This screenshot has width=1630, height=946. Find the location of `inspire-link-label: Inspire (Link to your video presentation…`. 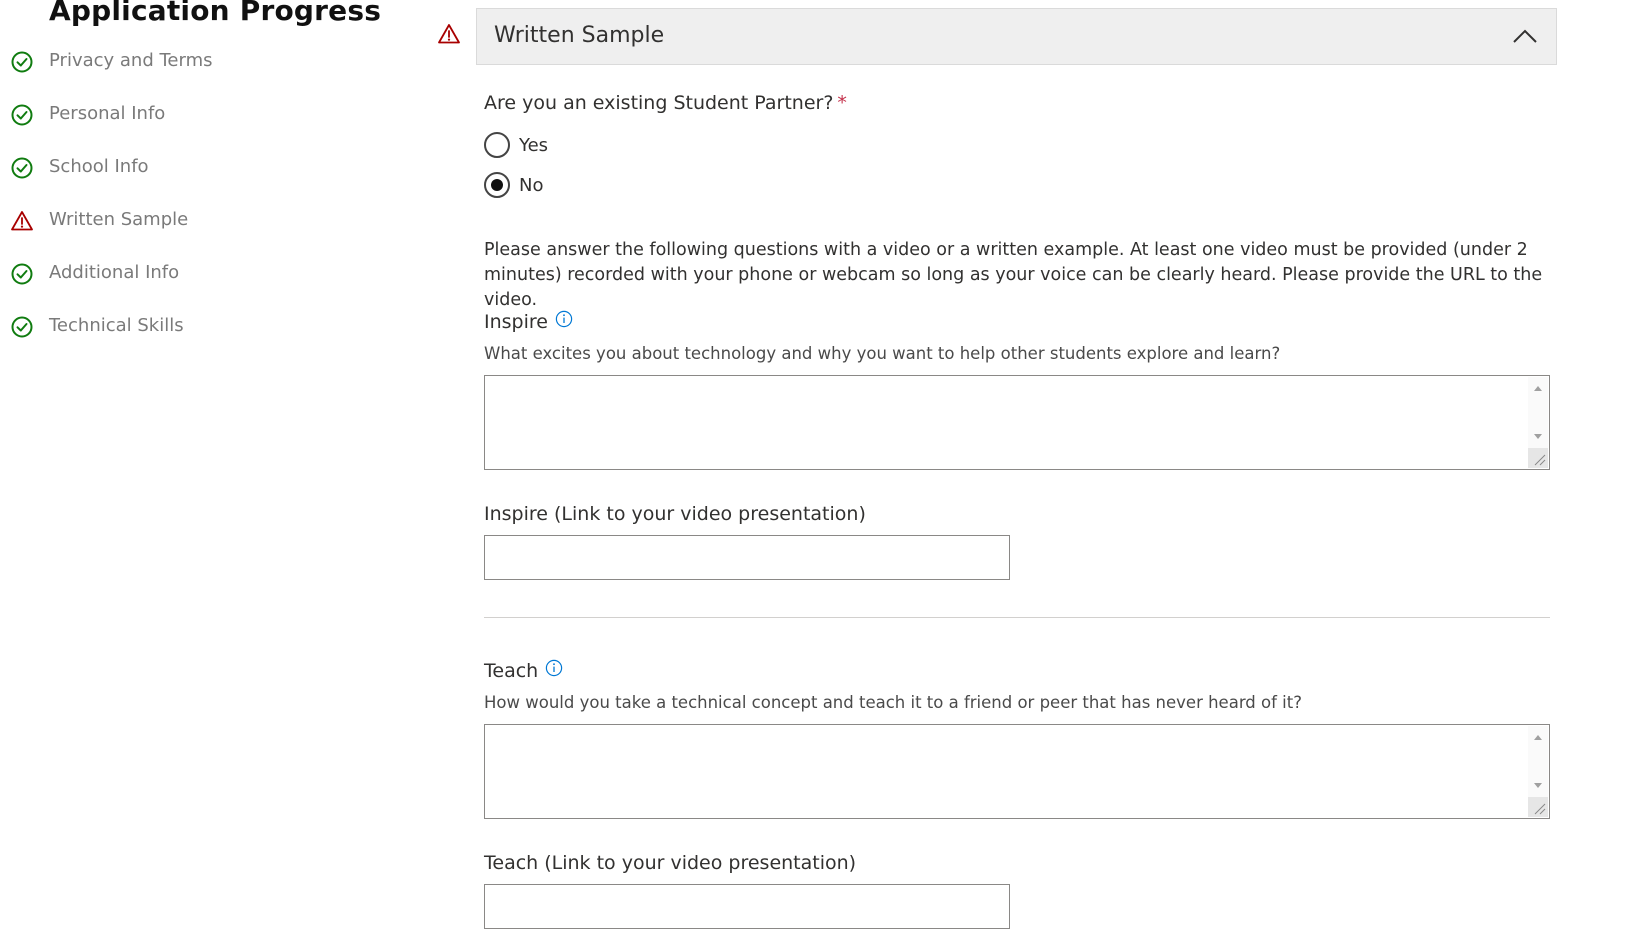

inspire-link-label: Inspire (Link to your video presentation… is located at coordinates (675, 514).